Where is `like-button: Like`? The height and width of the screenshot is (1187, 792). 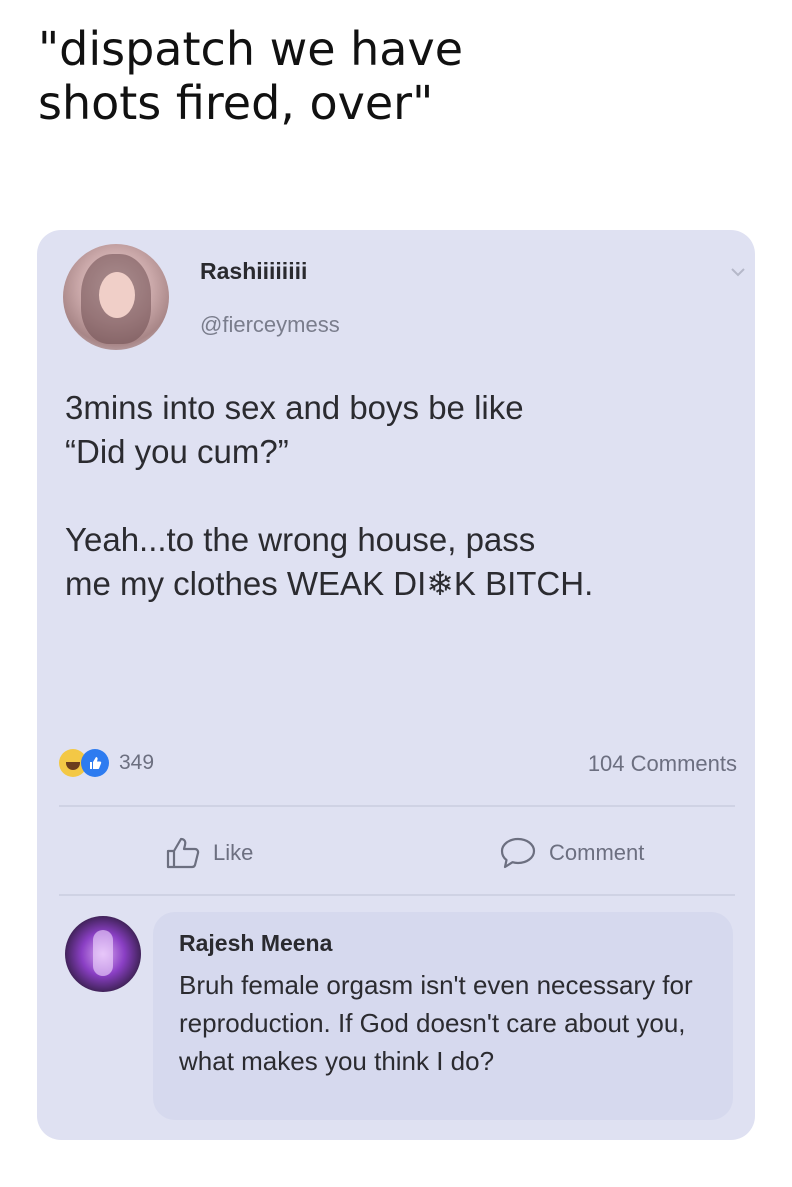 like-button: Like is located at coordinates (209, 853).